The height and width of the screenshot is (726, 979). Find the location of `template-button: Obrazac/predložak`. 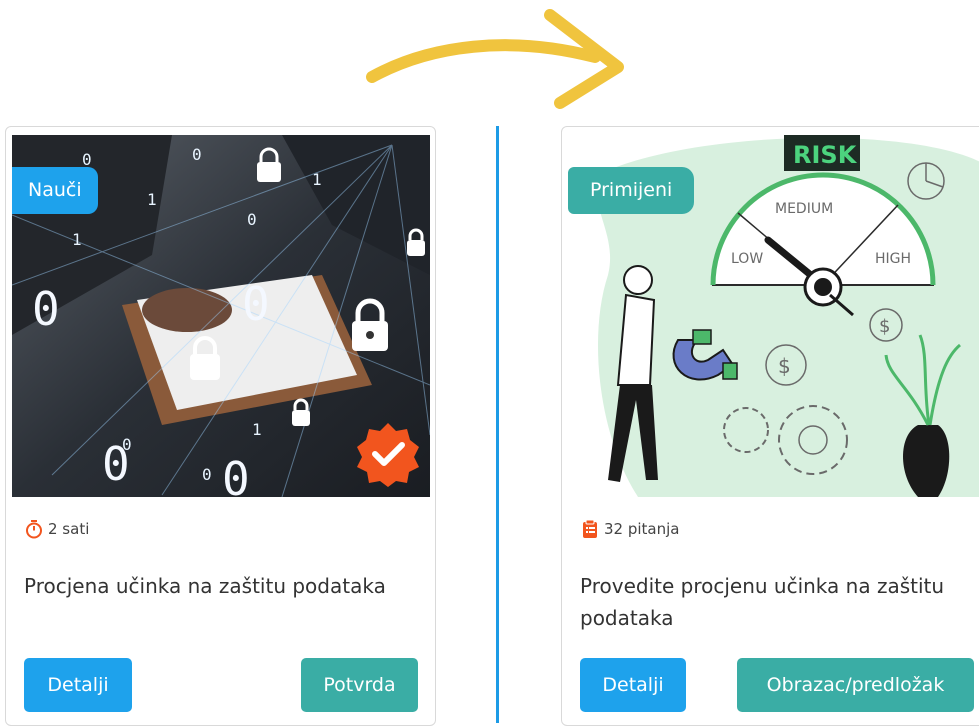

template-button: Obrazac/predložak is located at coordinates (855, 685).